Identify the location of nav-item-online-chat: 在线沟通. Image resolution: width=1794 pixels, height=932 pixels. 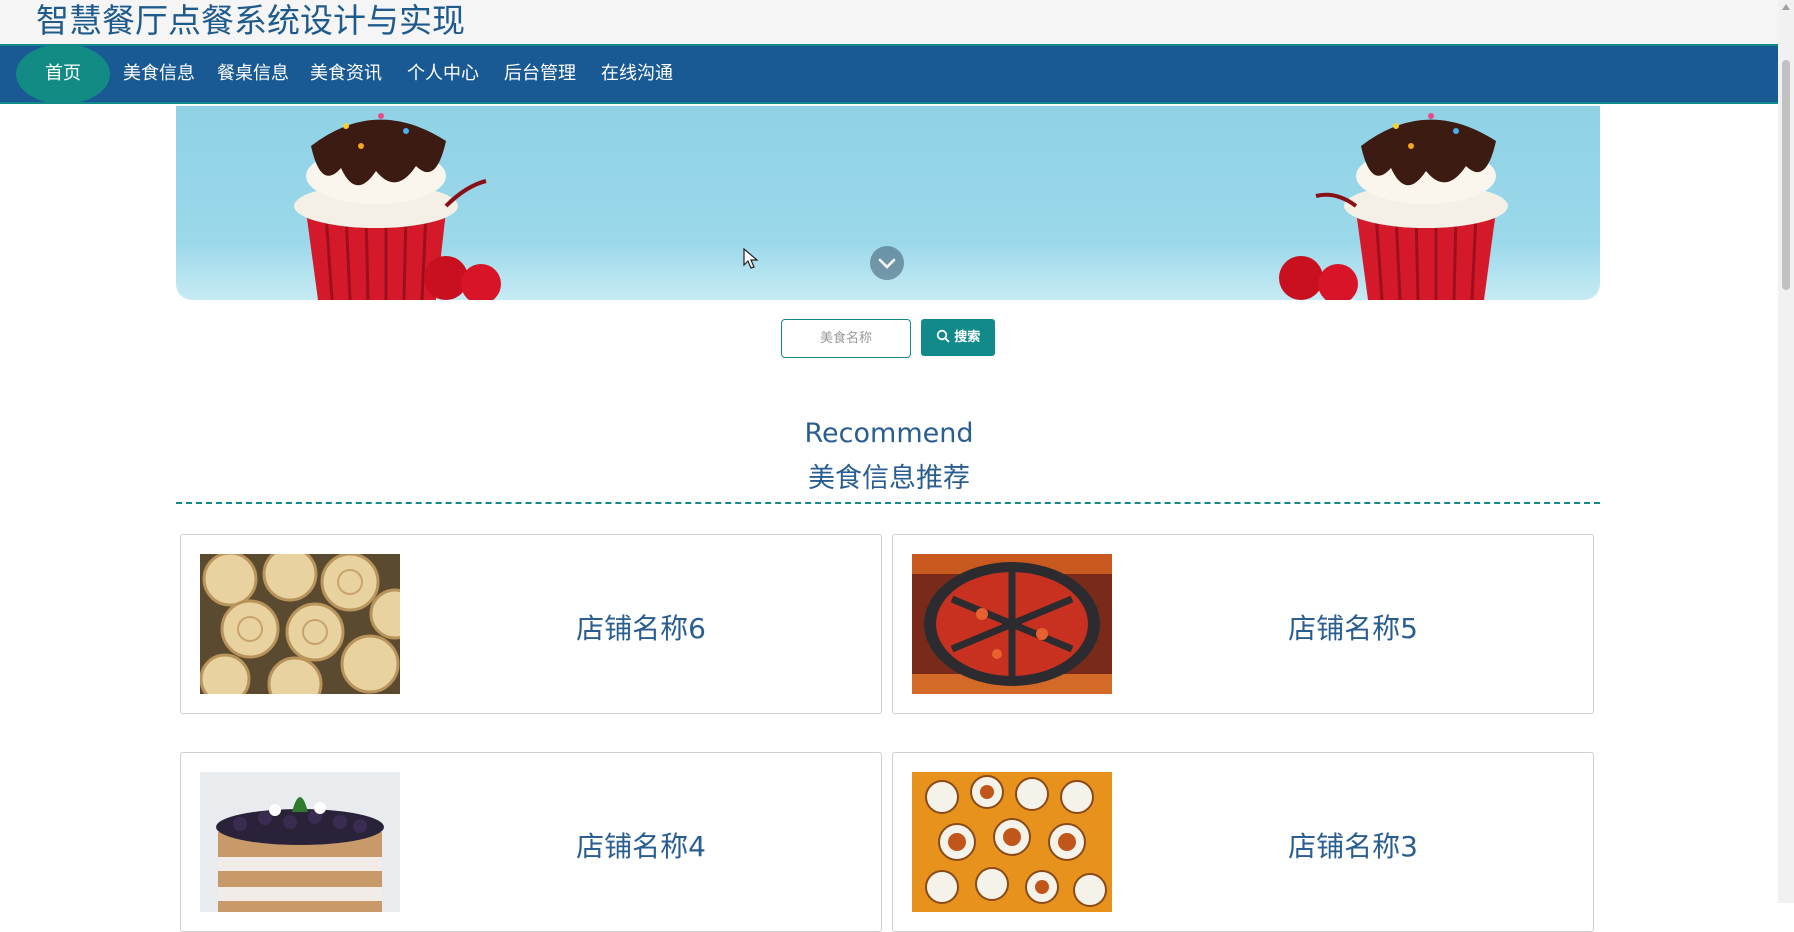
(637, 74).